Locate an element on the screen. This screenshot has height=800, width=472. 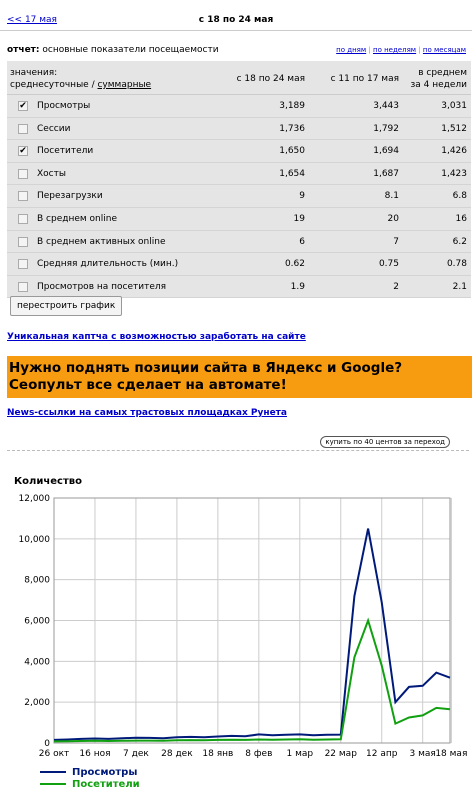
row-value-current: 1,736 is located at coordinates (292, 128).